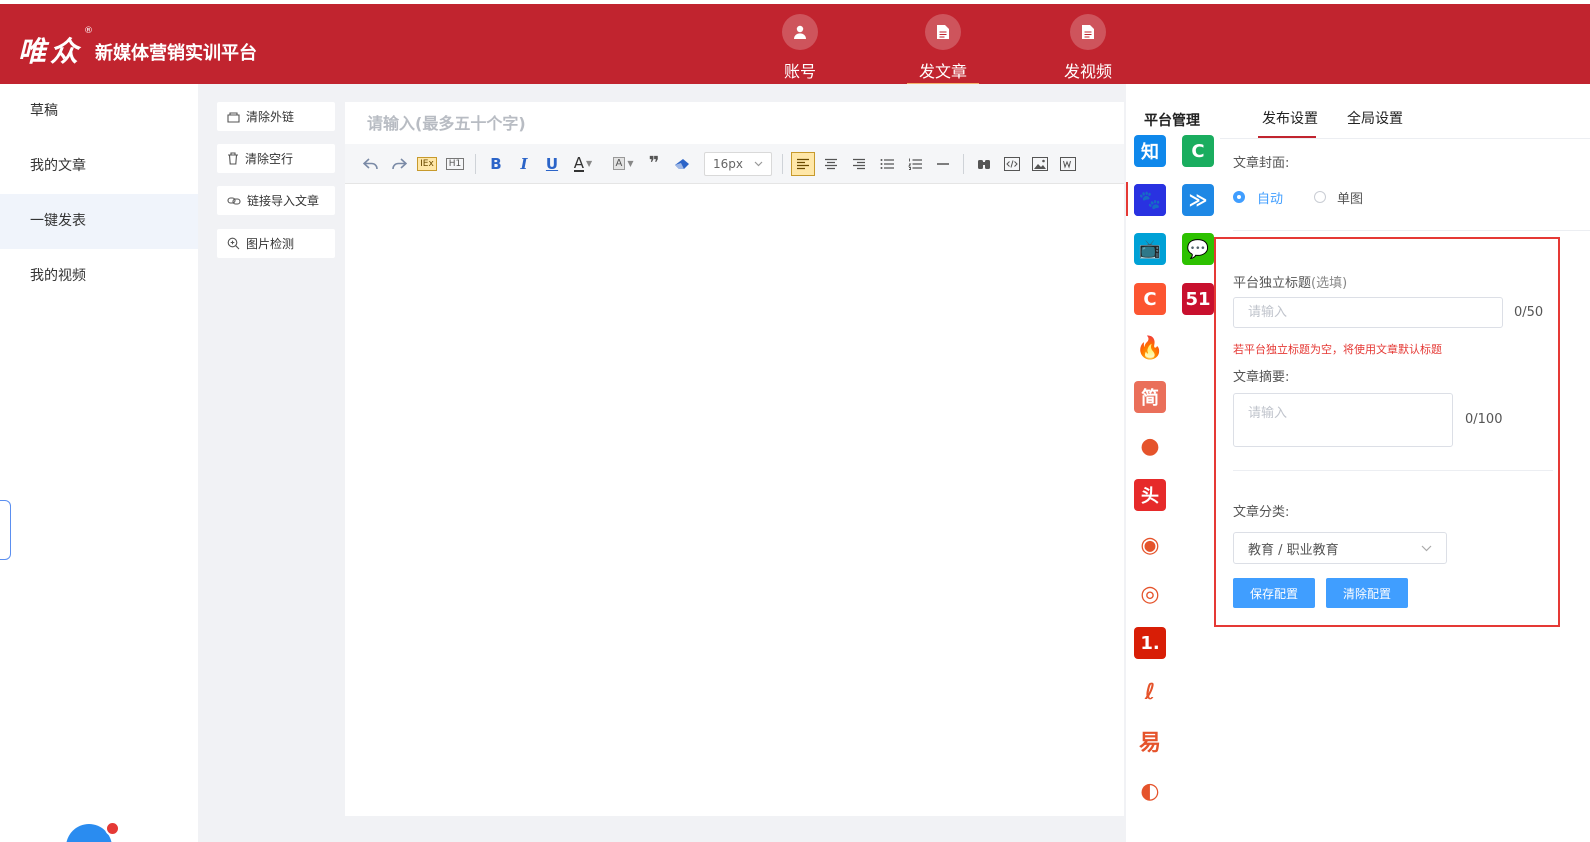 The width and height of the screenshot is (1590, 842). What do you see at coordinates (803, 163) in the screenshot?
I see `align-left-icon` at bounding box center [803, 163].